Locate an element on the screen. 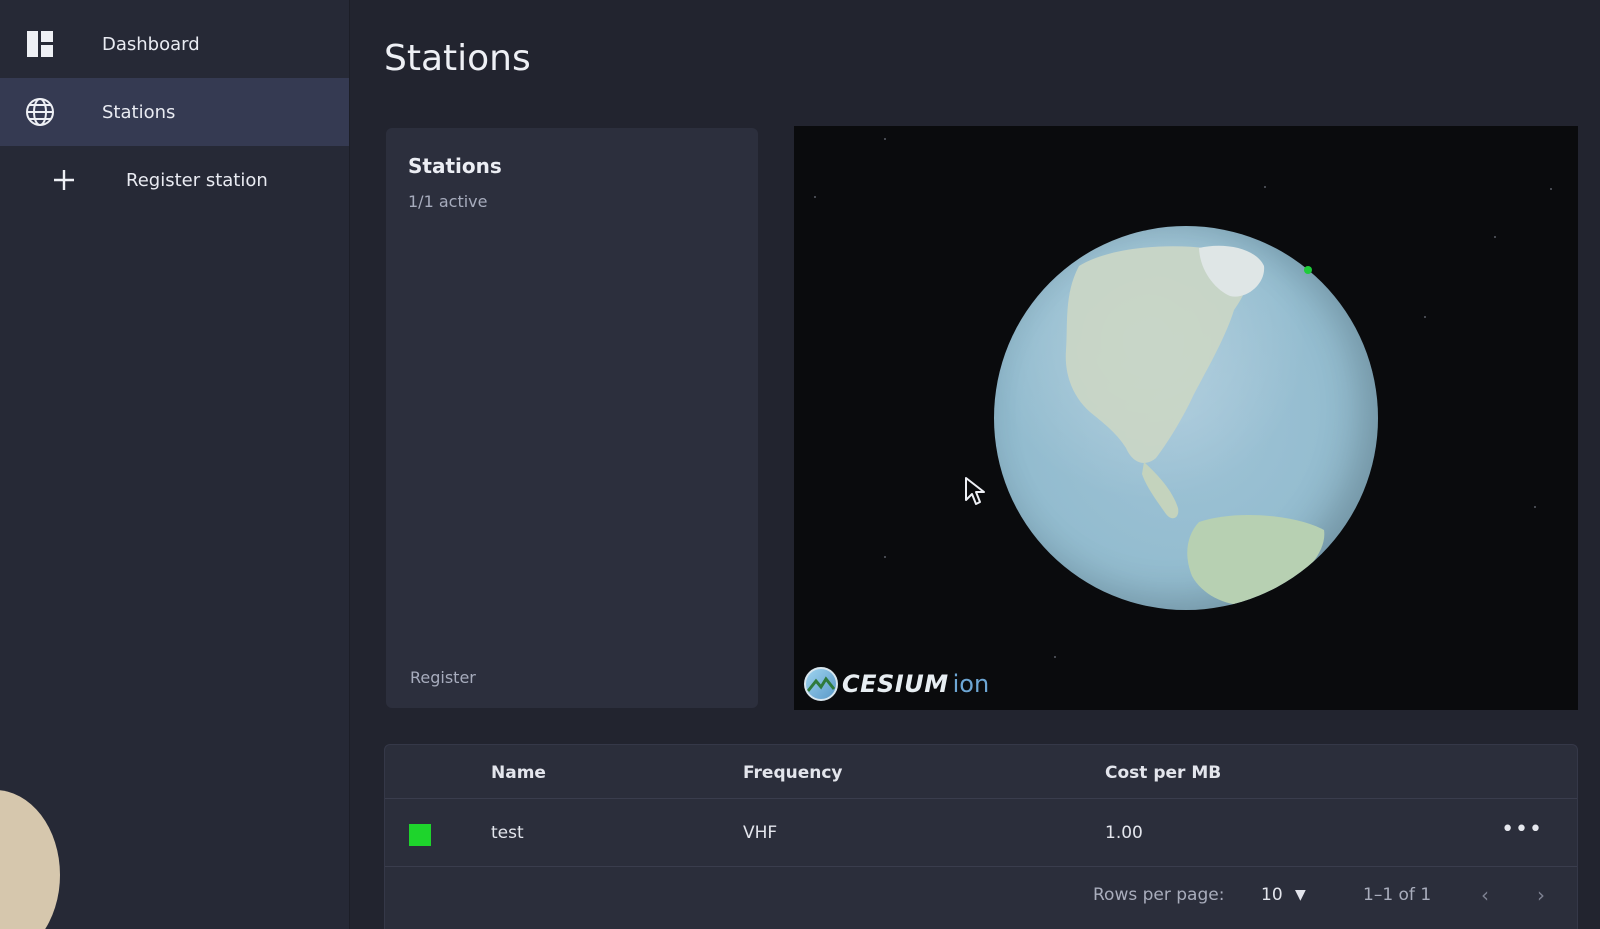 The height and width of the screenshot is (929, 1600). table-header: Name Frequency Cost per MB is located at coordinates (981, 772).